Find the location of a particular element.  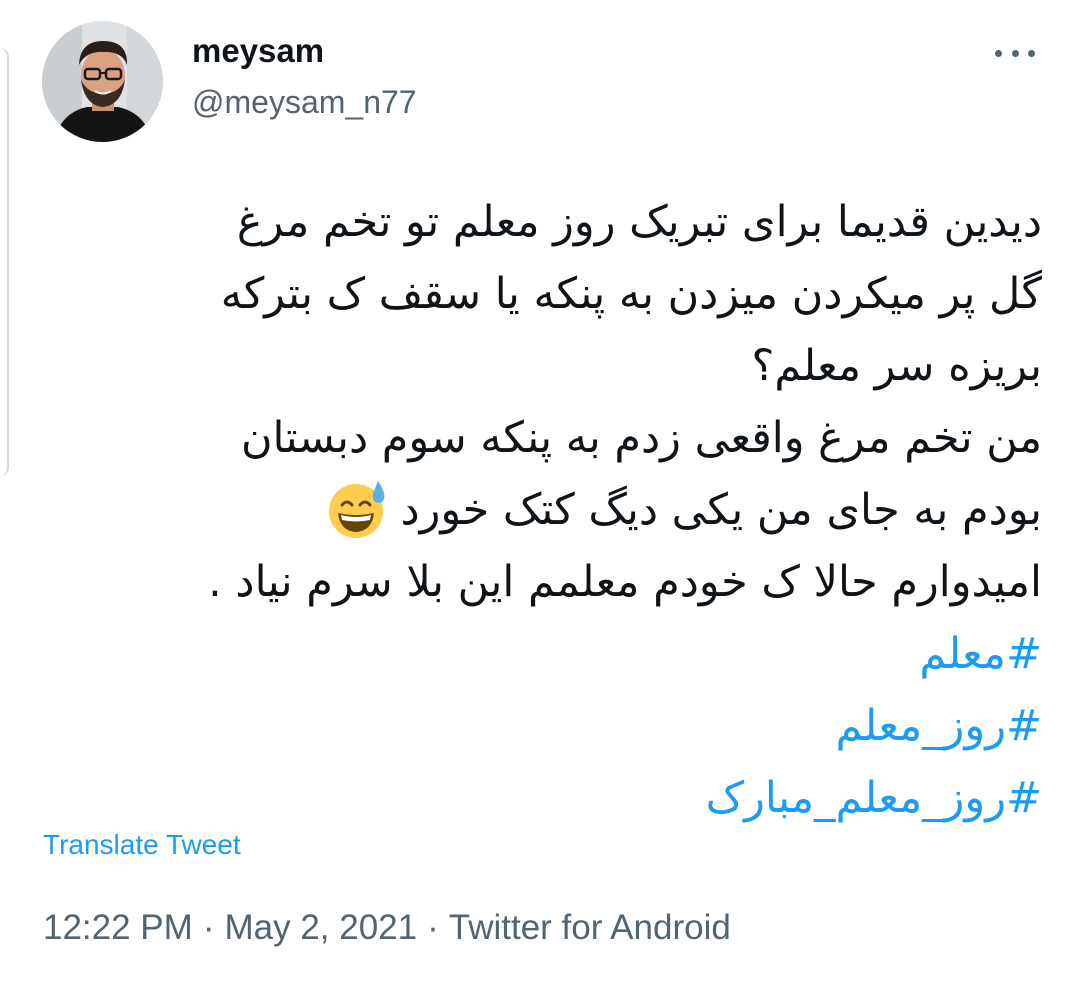

hashtag-link: #معلم is located at coordinates (541, 654).